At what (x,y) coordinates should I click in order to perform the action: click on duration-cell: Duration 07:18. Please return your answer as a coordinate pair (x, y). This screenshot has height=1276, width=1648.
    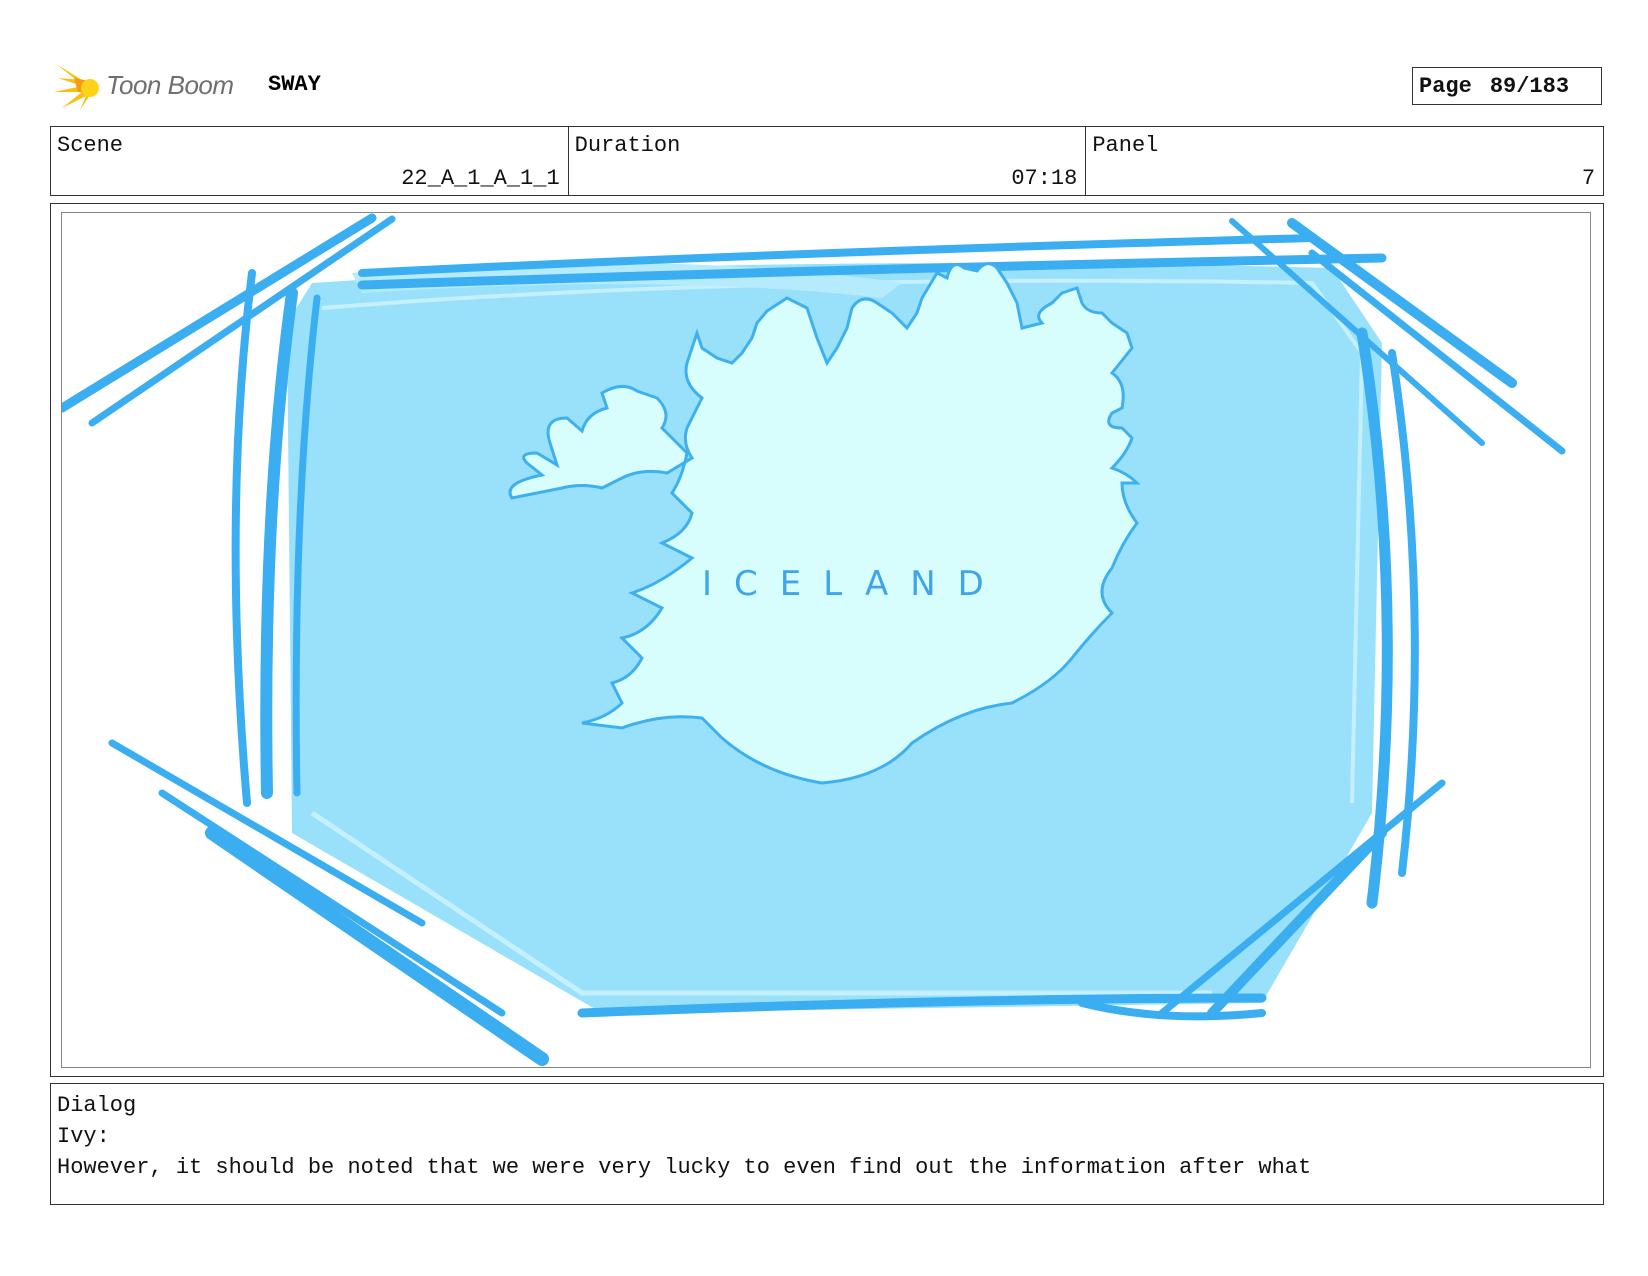
    Looking at the image, I should click on (828, 161).